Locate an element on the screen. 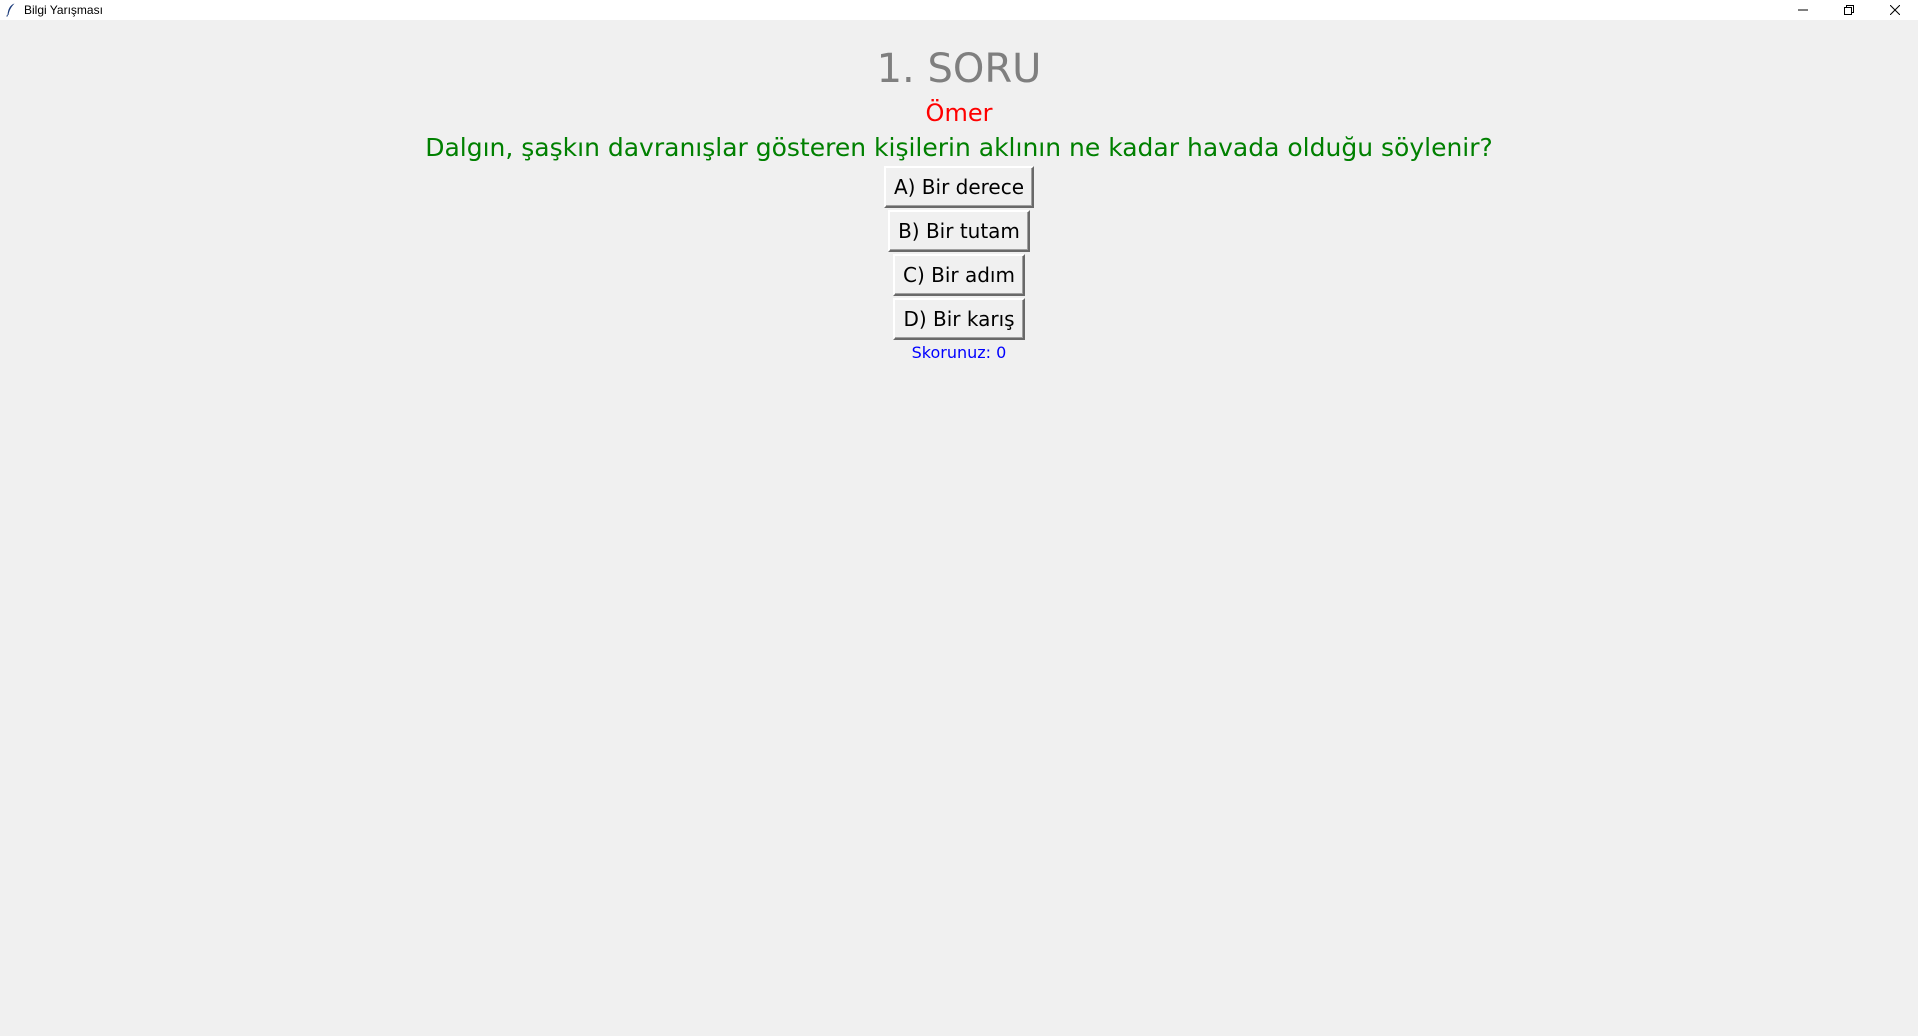 This screenshot has height=1036, width=1918. minimize-icon is located at coordinates (1803, 9).